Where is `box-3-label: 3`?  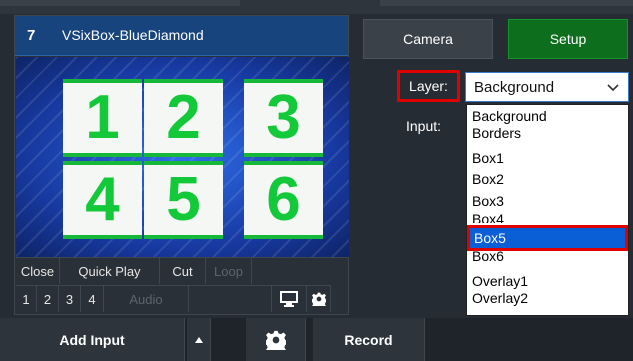 box-3-label: 3 is located at coordinates (283, 117).